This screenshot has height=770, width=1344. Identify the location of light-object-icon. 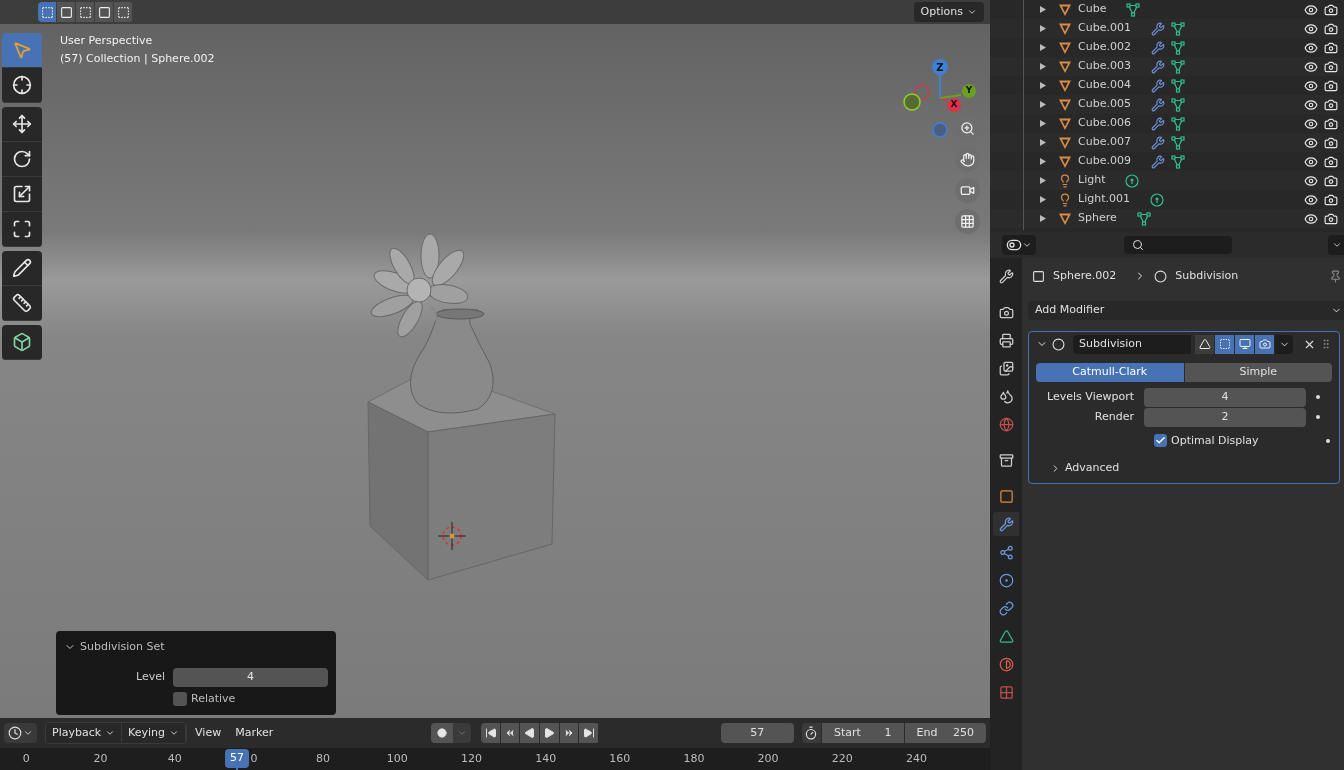
(1065, 199).